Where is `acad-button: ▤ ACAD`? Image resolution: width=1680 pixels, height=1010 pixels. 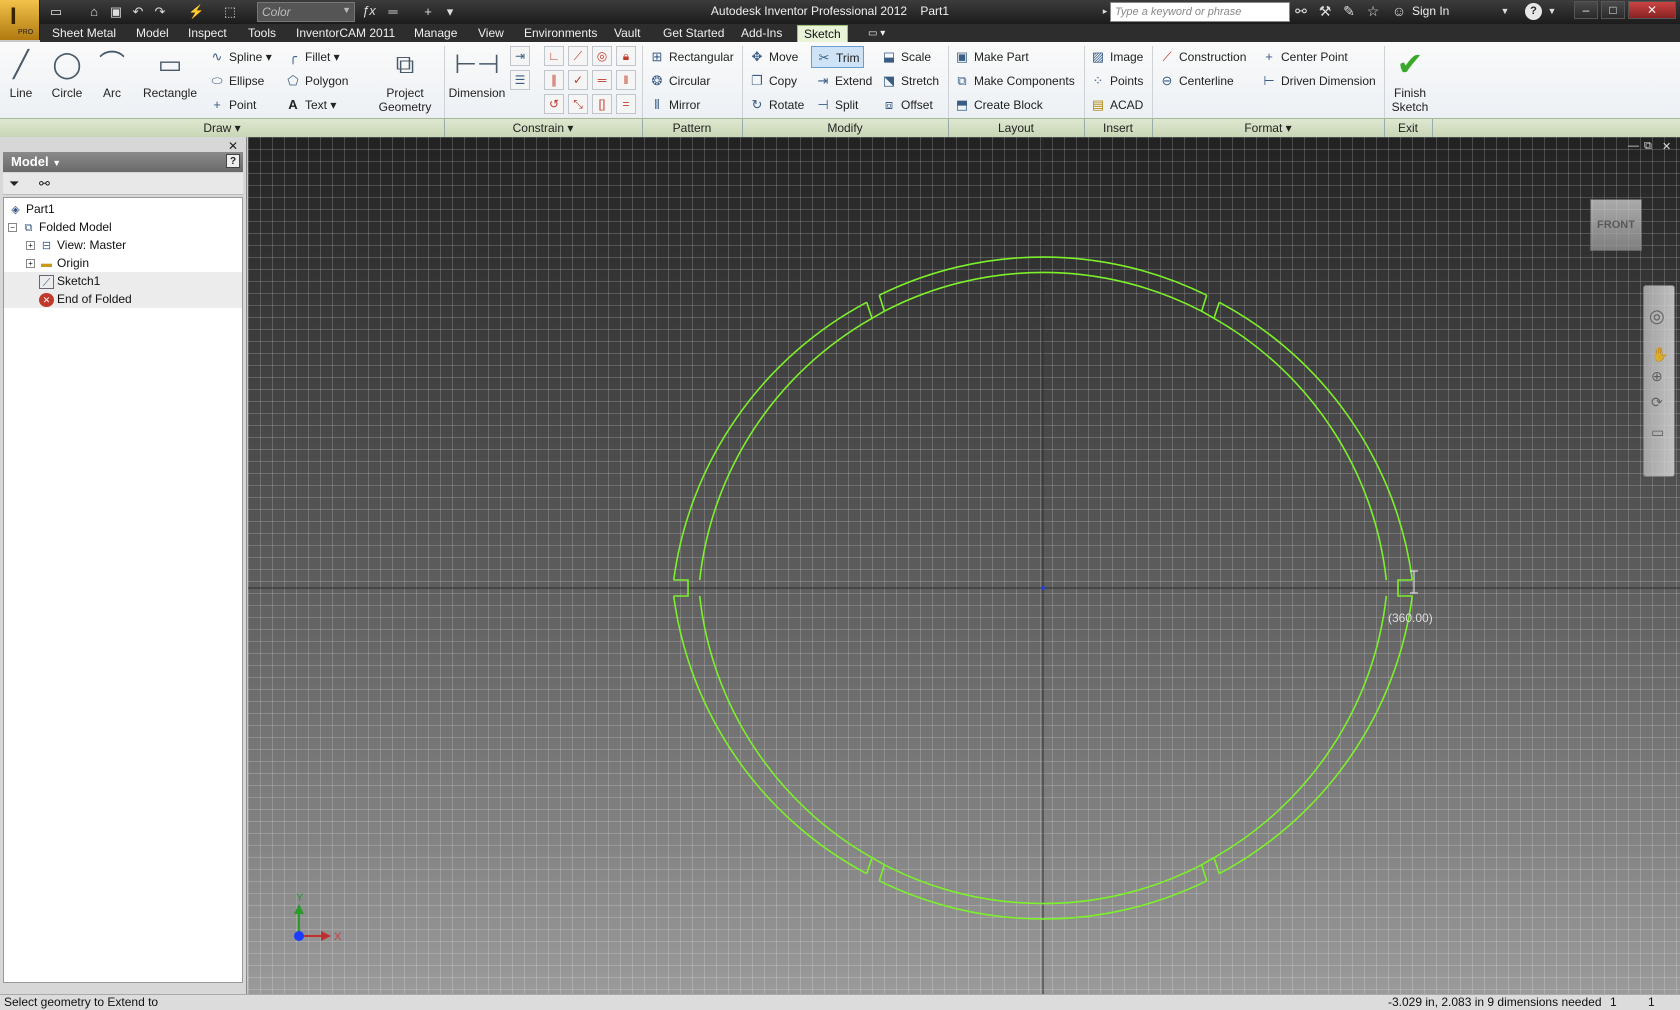 acad-button: ▤ ACAD is located at coordinates (1116, 105).